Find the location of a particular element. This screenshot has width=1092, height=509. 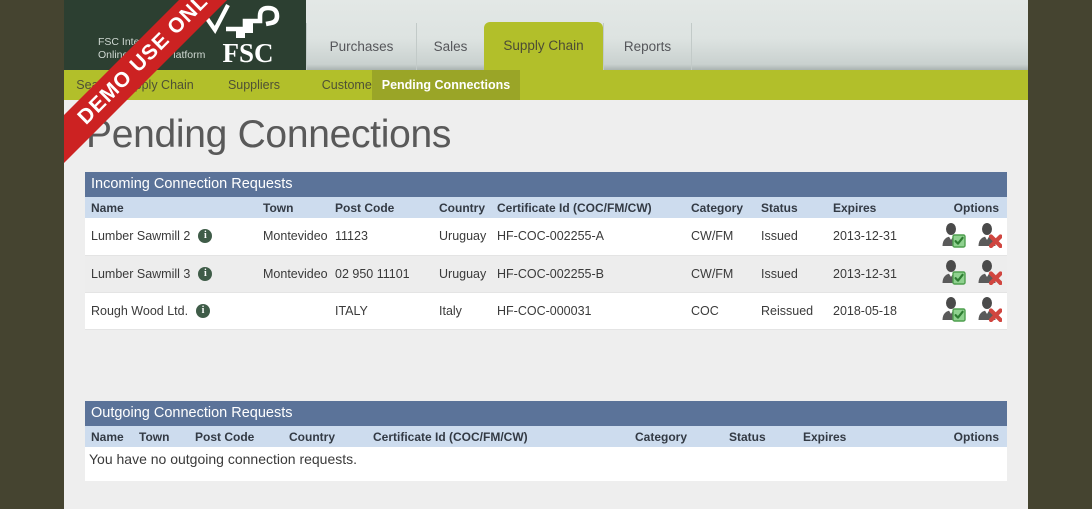

cell-country: Italy is located at coordinates (462, 311).